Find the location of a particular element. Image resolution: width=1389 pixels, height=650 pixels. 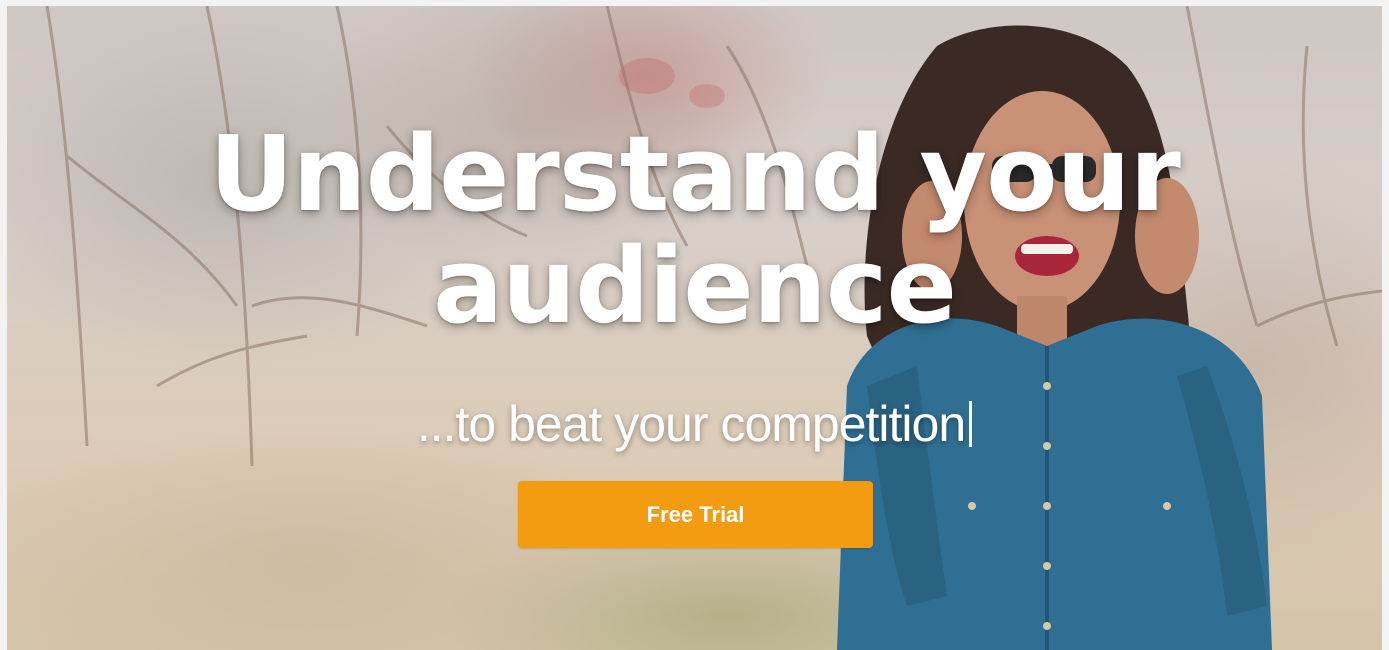

free-trial-button: Free Trial is located at coordinates (695, 514).